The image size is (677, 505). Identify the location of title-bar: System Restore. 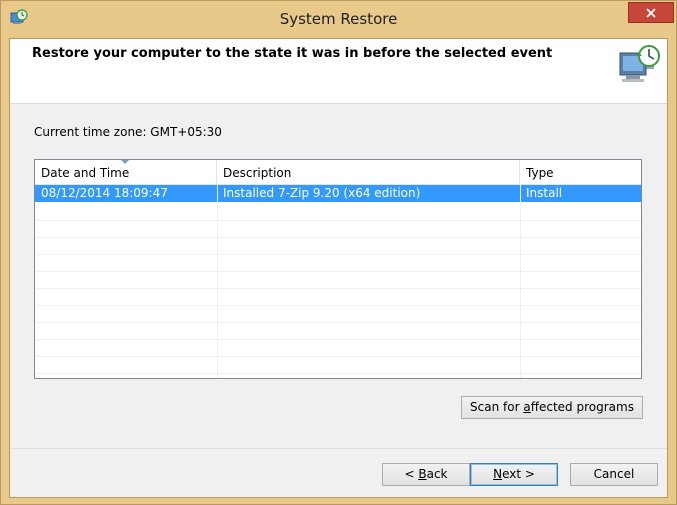
(338, 19).